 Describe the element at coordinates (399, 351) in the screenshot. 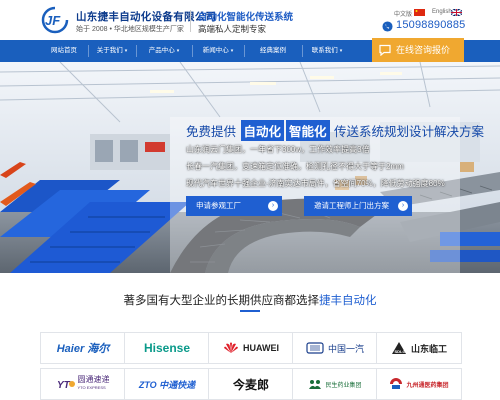

I see `svg-text: SDLG` at that location.